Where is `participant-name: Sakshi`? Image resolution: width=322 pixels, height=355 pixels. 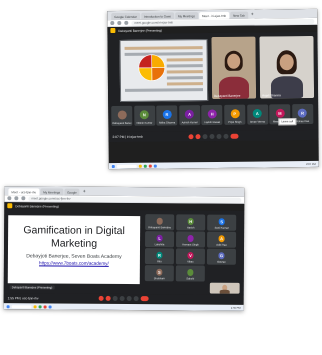
participant-name: Sakshi is located at coordinates (190, 278).